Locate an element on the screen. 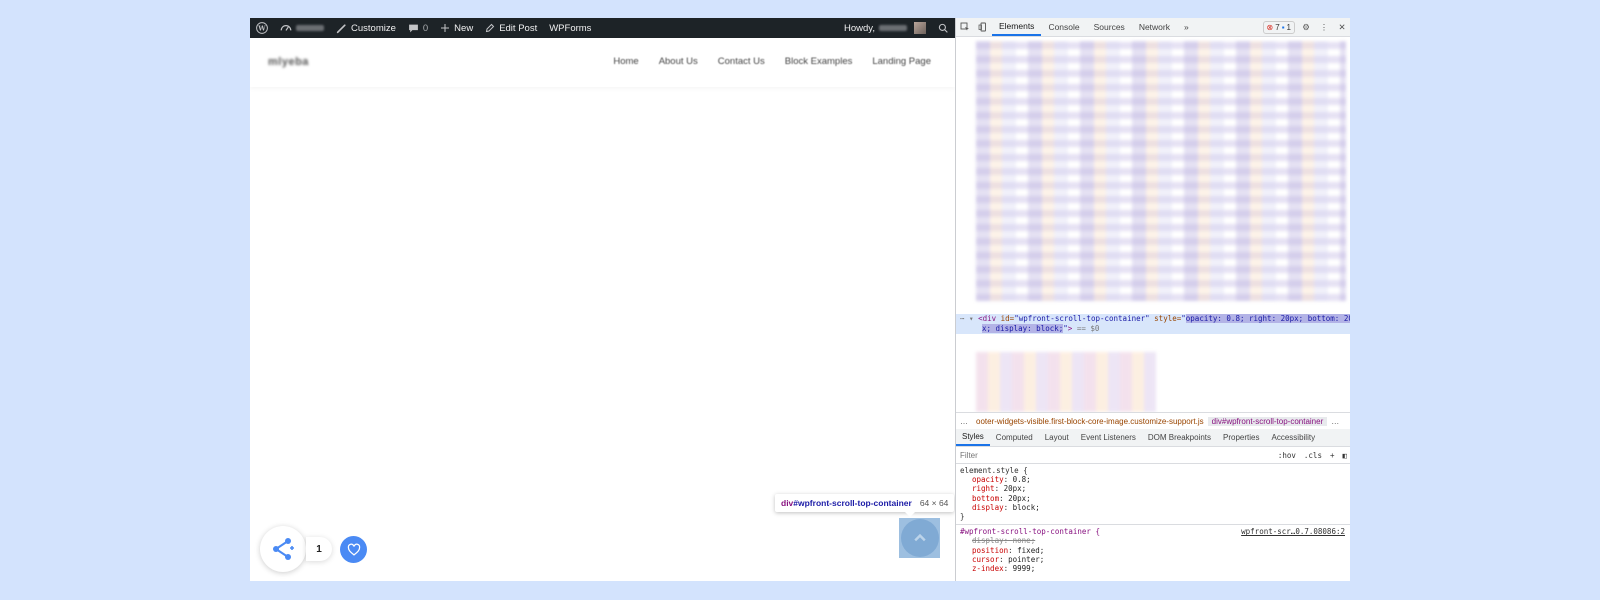 The image size is (1600, 600). wpforms-menu: WPForms is located at coordinates (570, 28).